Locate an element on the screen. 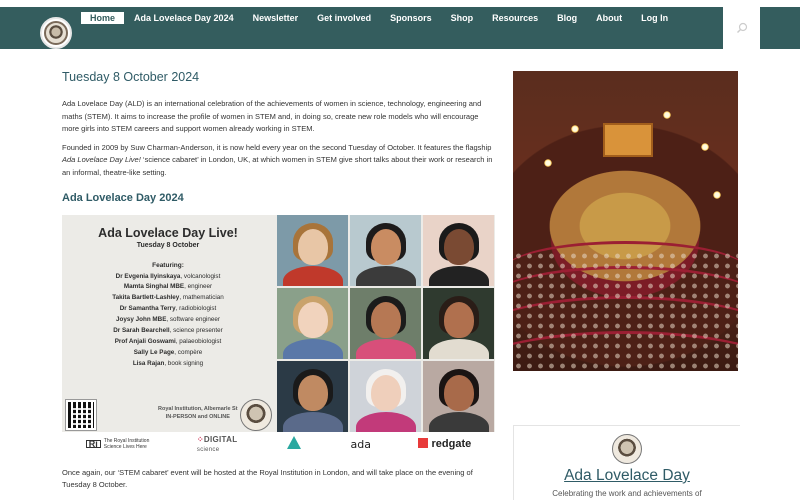 This screenshot has width=800, height=500. ada-logo: ada is located at coordinates (360, 444).